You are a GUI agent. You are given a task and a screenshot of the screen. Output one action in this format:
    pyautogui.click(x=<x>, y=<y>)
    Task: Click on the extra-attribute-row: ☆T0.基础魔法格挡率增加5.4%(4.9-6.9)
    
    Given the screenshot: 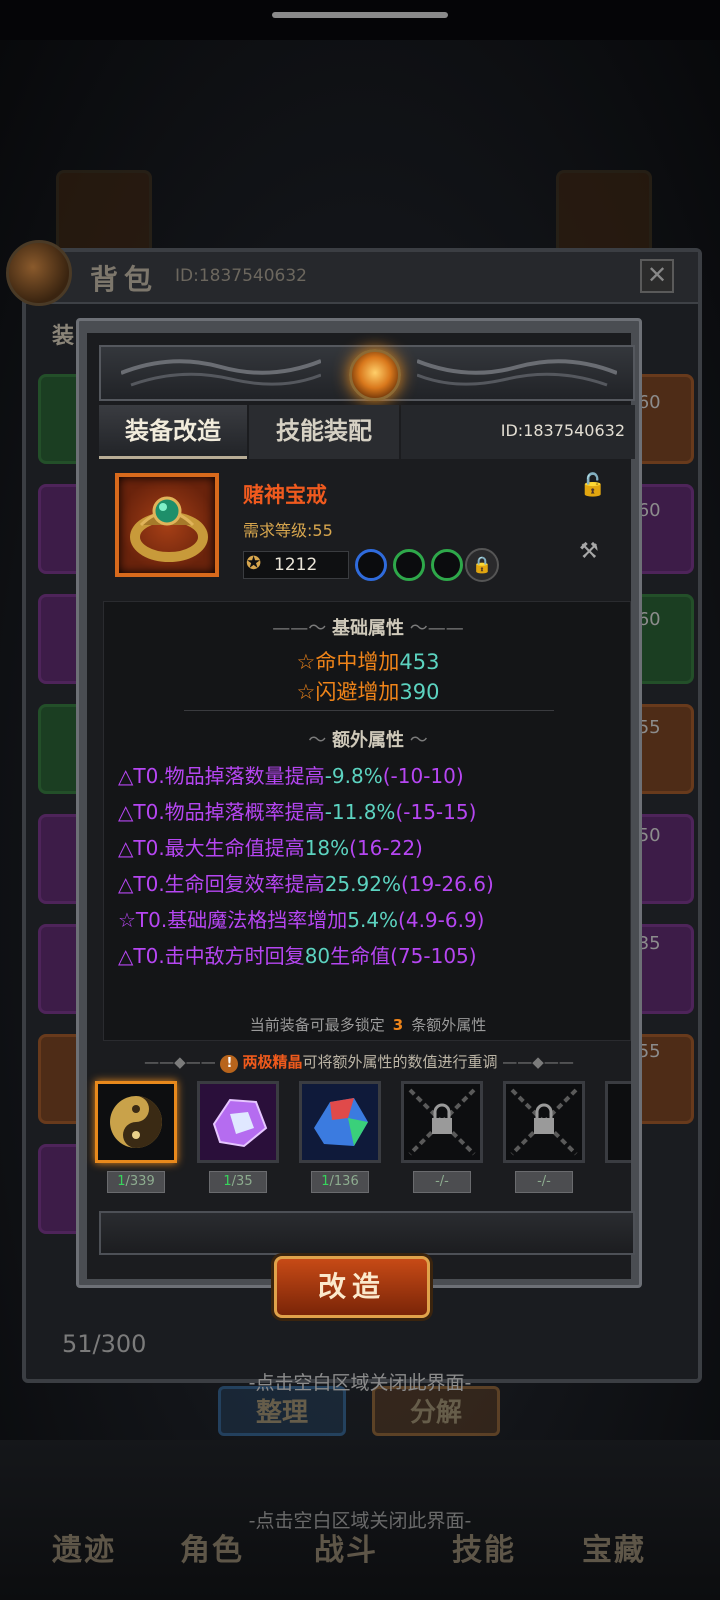 What is the action you would take?
    pyautogui.click(x=301, y=918)
    